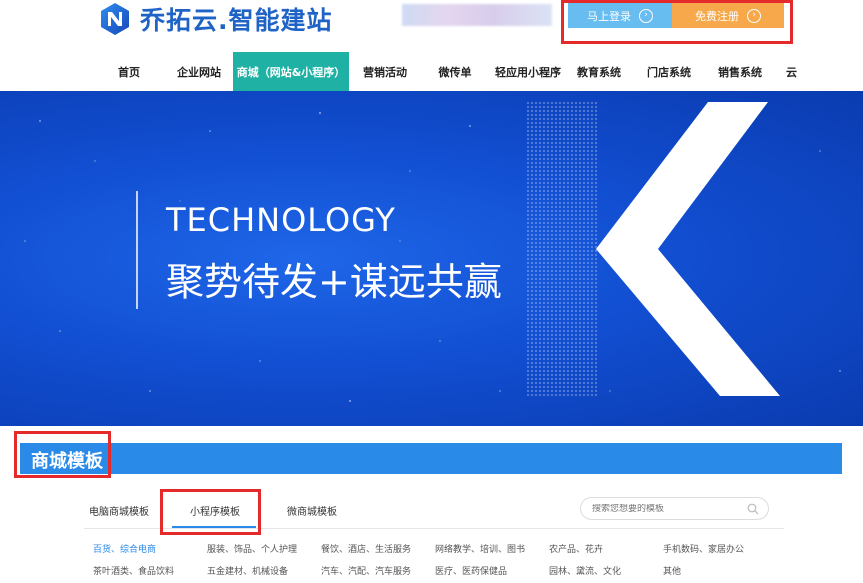 The image size is (863, 583). Describe the element at coordinates (688, 249) in the screenshot. I see `chevron-graphic` at that location.